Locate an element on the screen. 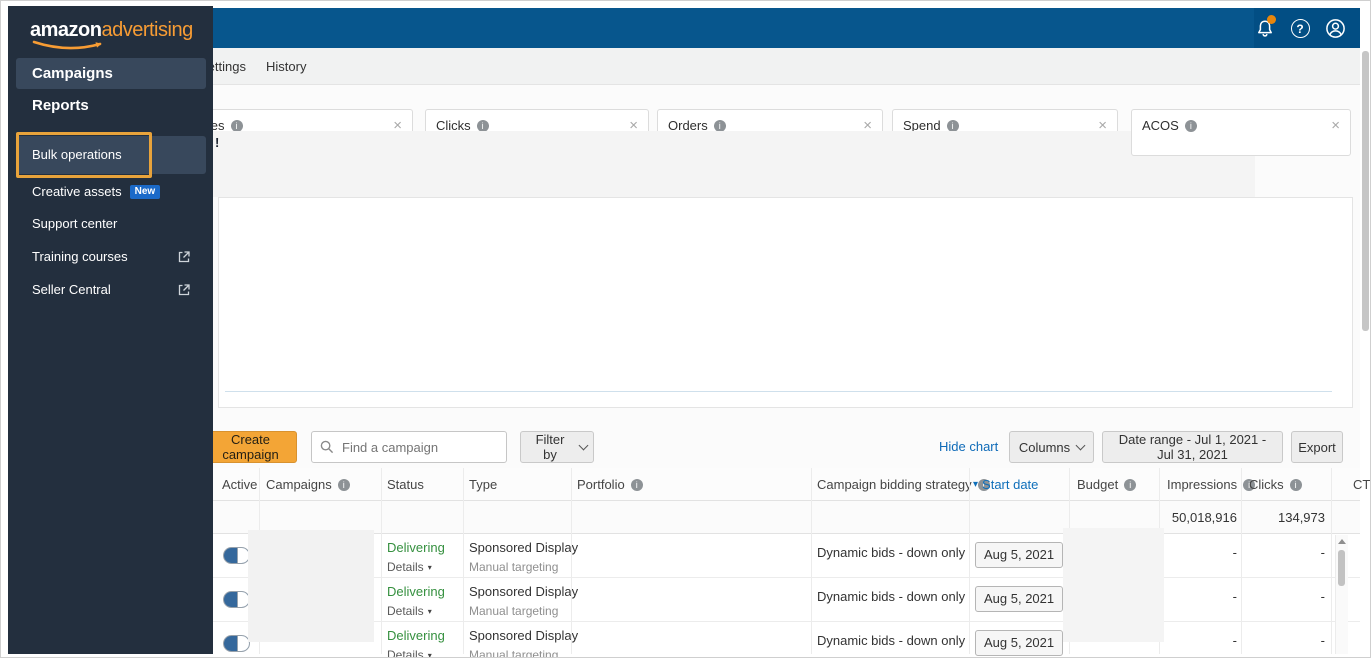  tab-history: History is located at coordinates (286, 66).